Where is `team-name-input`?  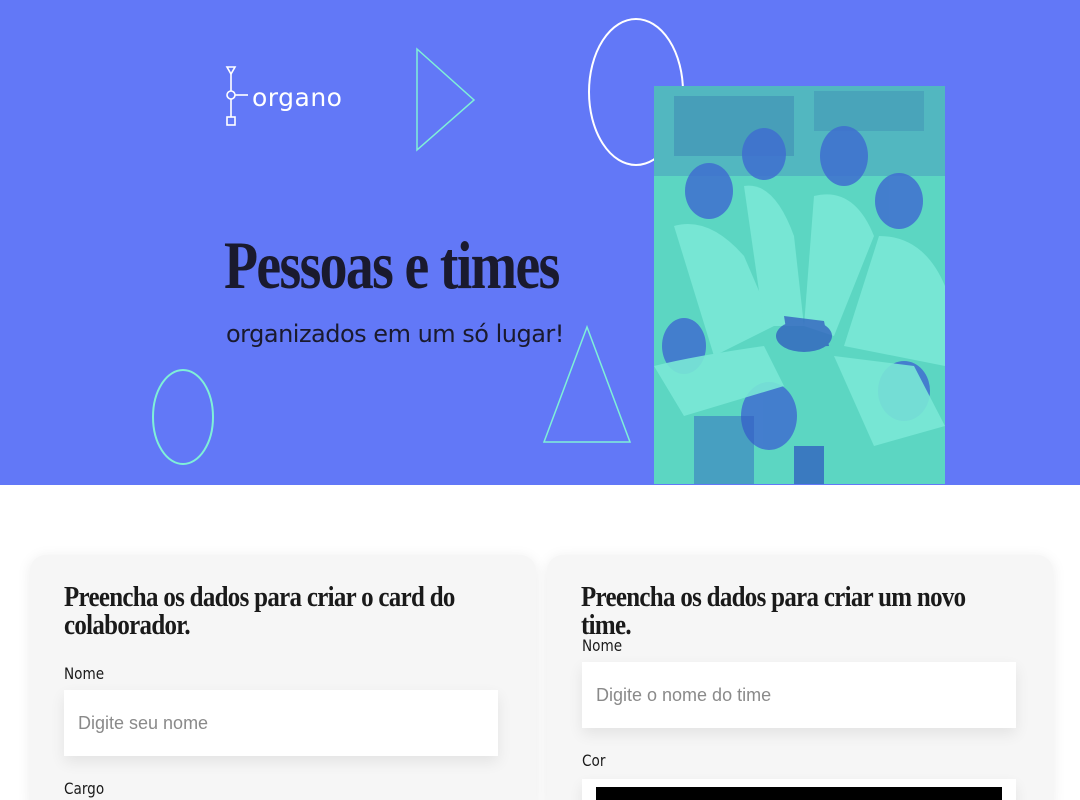
team-name-input is located at coordinates (799, 695).